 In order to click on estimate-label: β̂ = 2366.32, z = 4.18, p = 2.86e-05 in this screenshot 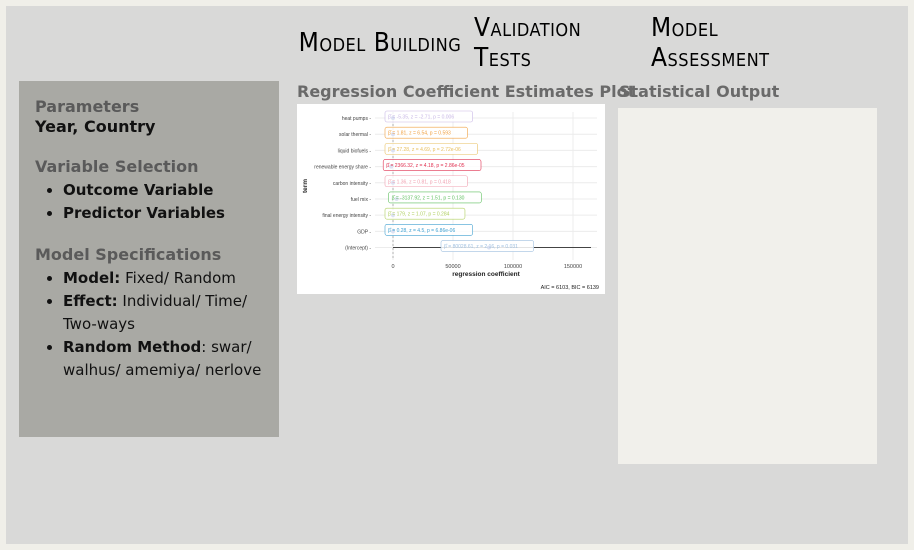, I will do `click(425, 166)`.